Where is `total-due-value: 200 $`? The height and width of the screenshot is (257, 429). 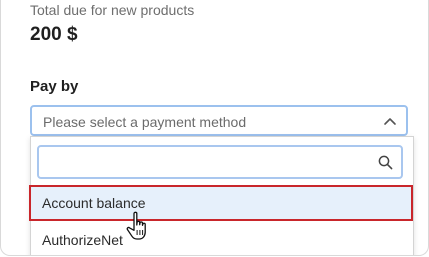
total-due-value: 200 $ is located at coordinates (54, 34).